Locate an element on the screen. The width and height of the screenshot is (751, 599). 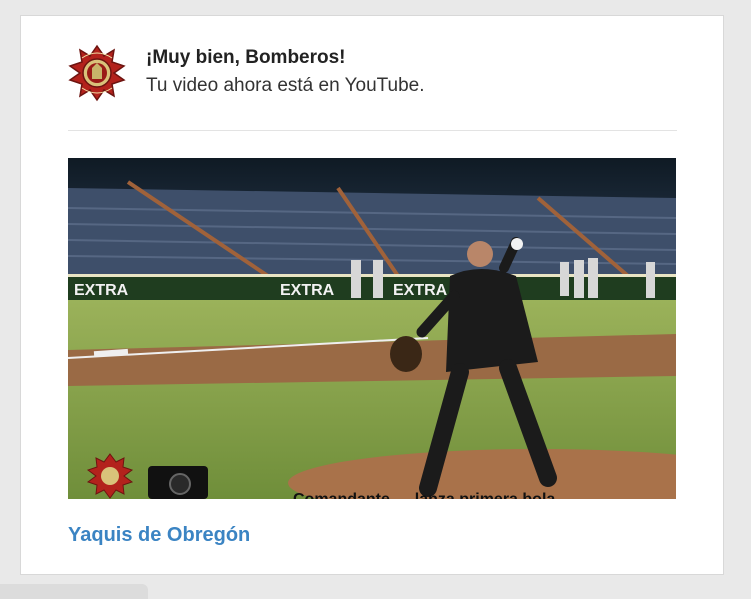
notification-title: ¡Muy bien, Bomberos! is located at coordinates (246, 57).